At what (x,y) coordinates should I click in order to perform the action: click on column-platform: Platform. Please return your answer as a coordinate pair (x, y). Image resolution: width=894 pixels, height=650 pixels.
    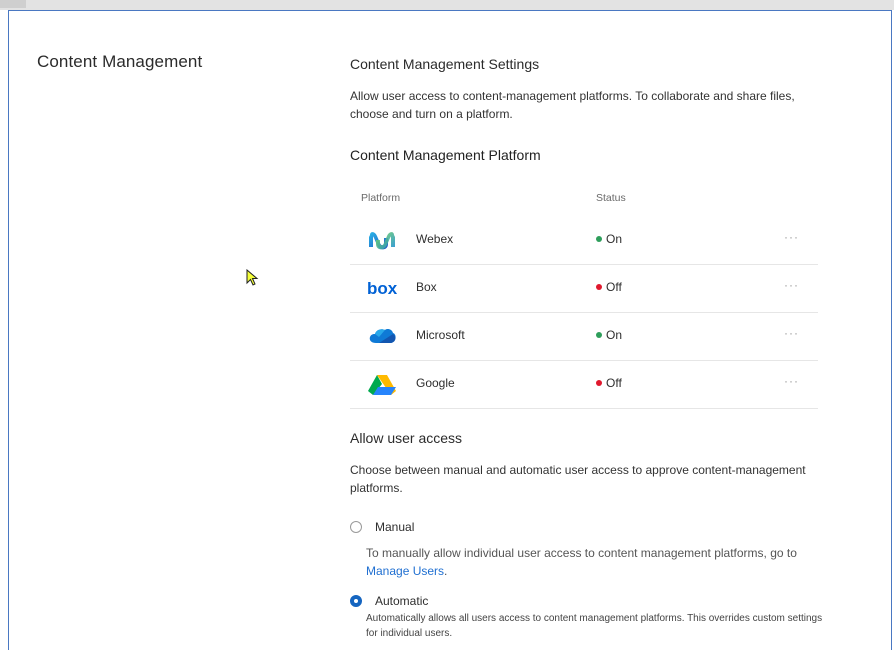
    Looking at the image, I should click on (381, 198).